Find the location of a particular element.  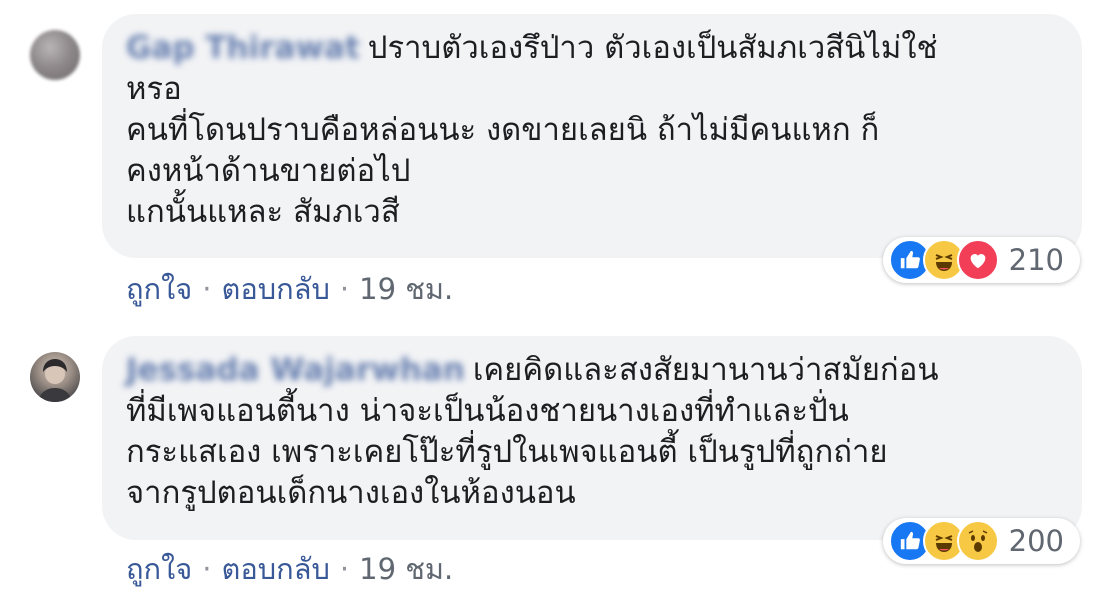

love-icon is located at coordinates (977, 260).